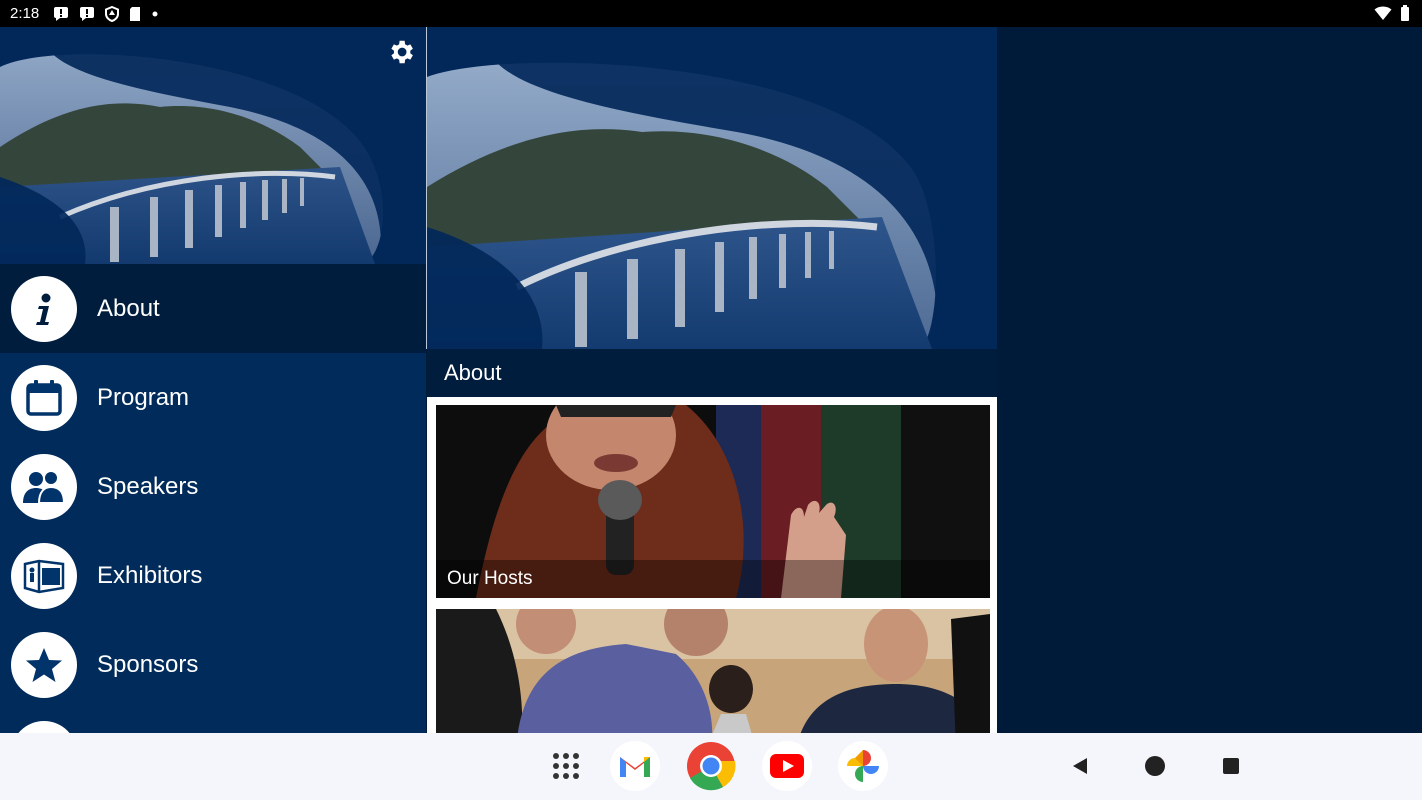 This screenshot has width=1422, height=800. Describe the element at coordinates (44, 664) in the screenshot. I see `star-icon` at that location.